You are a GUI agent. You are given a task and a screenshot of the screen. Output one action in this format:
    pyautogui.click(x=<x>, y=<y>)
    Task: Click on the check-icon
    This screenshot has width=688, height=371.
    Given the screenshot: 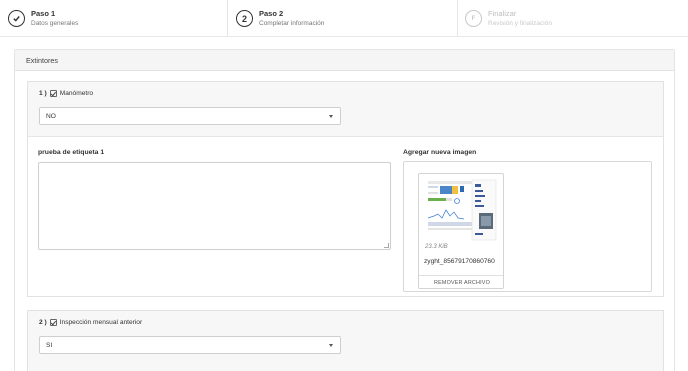 What is the action you would take?
    pyautogui.click(x=16, y=18)
    